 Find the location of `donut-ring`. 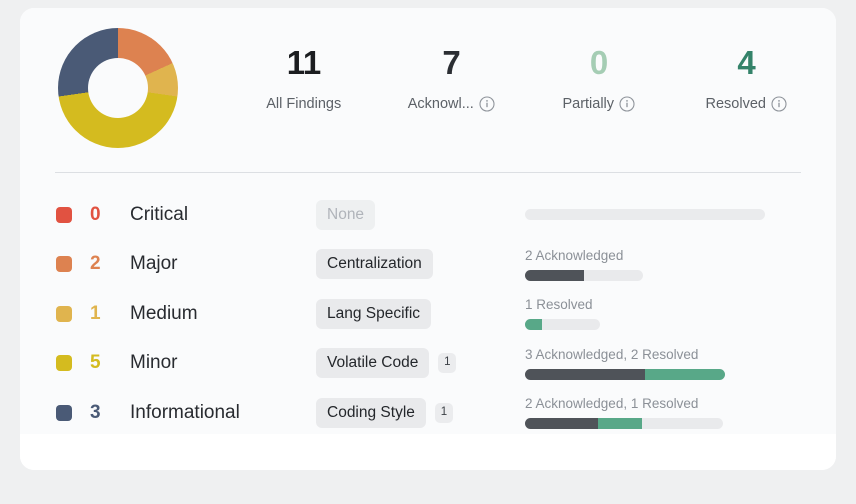

donut-ring is located at coordinates (118, 88).